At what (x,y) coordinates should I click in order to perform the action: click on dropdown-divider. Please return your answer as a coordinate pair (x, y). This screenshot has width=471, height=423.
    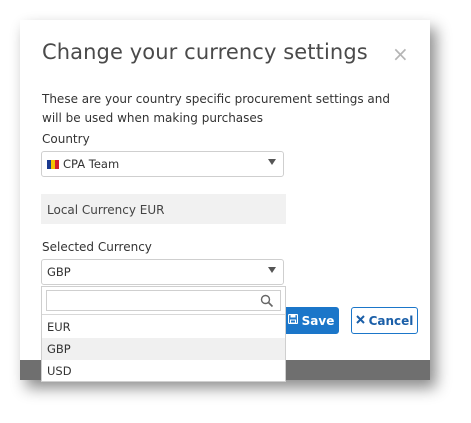
    Looking at the image, I should click on (163, 314).